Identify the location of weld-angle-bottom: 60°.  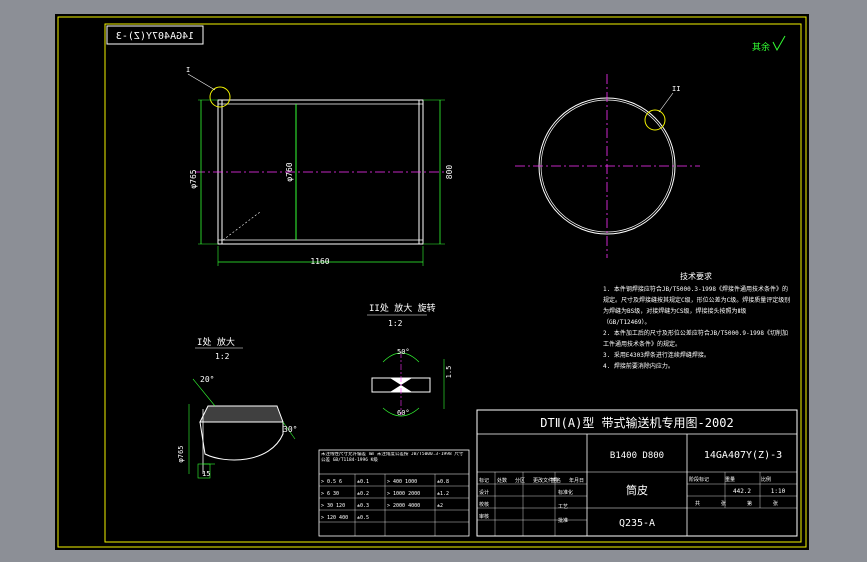
(403, 413).